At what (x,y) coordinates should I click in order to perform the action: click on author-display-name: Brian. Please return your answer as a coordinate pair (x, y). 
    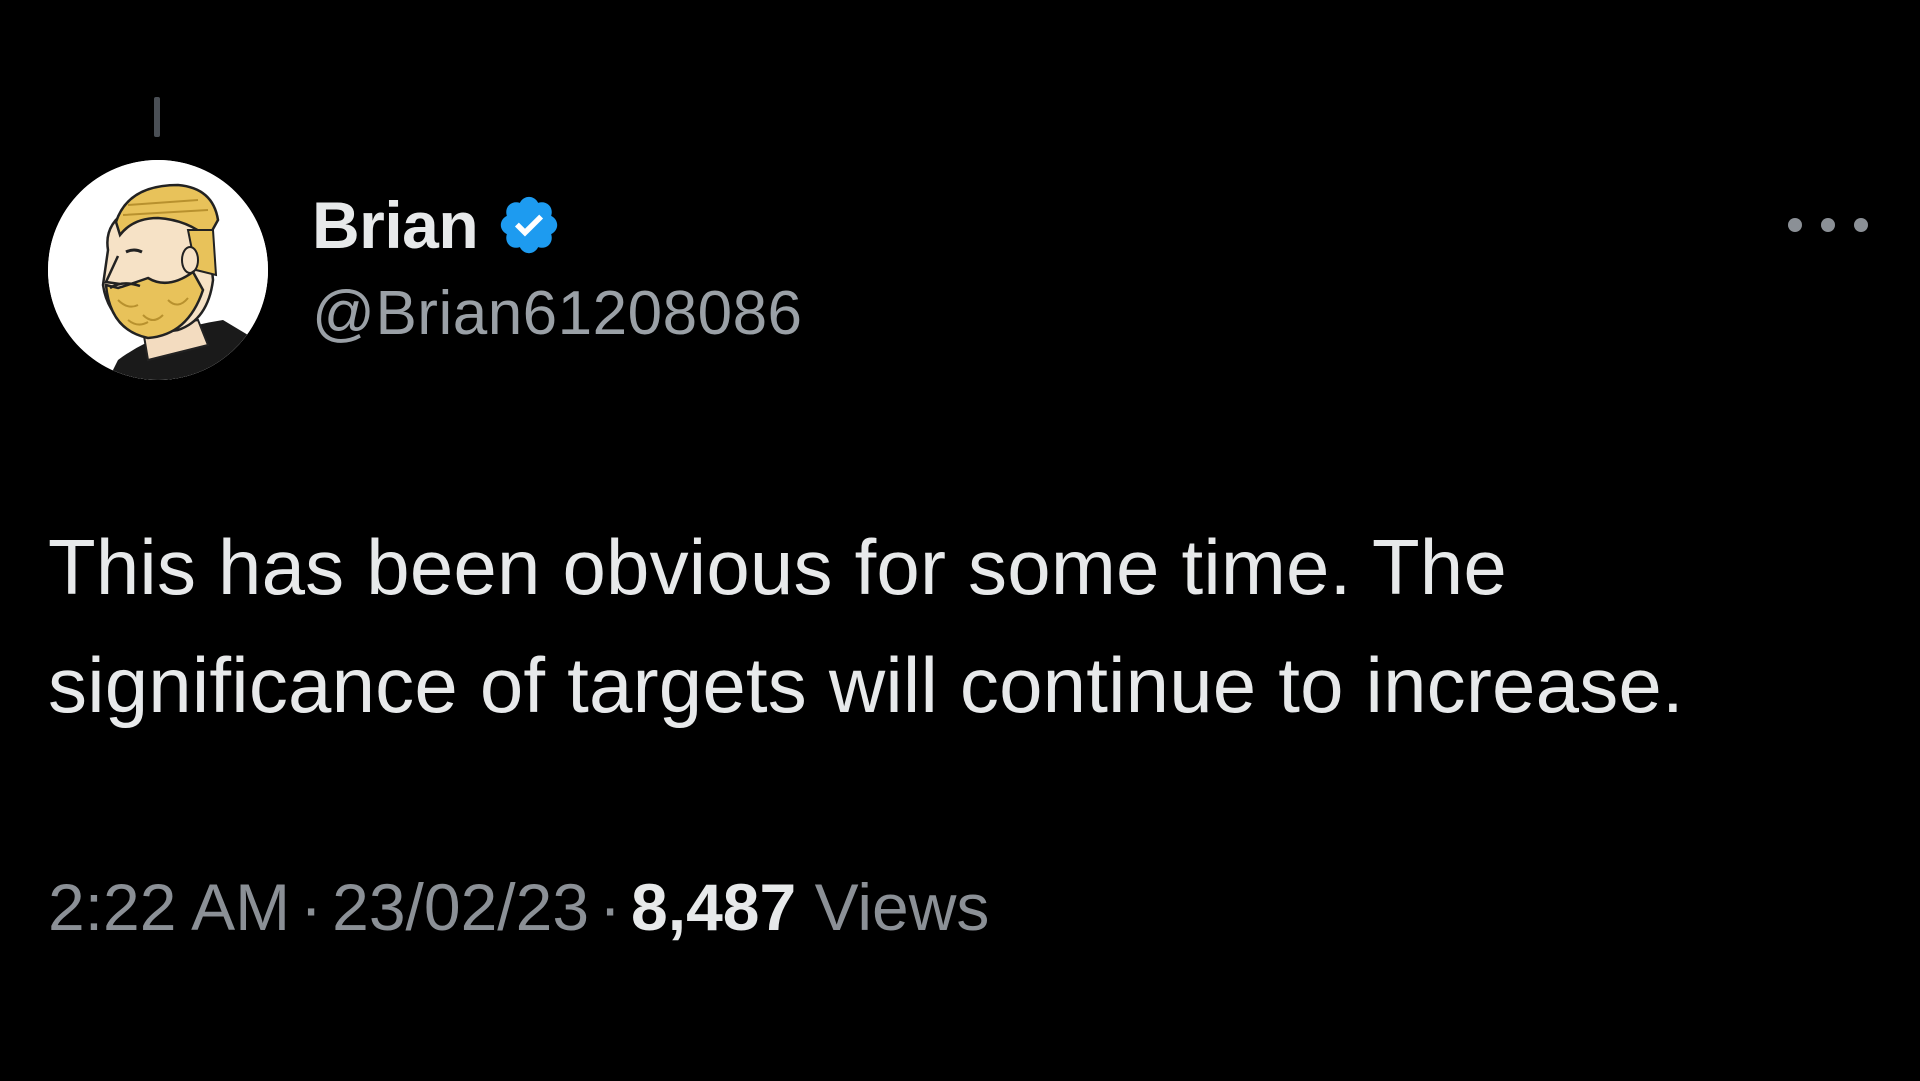
    Looking at the image, I should click on (395, 225).